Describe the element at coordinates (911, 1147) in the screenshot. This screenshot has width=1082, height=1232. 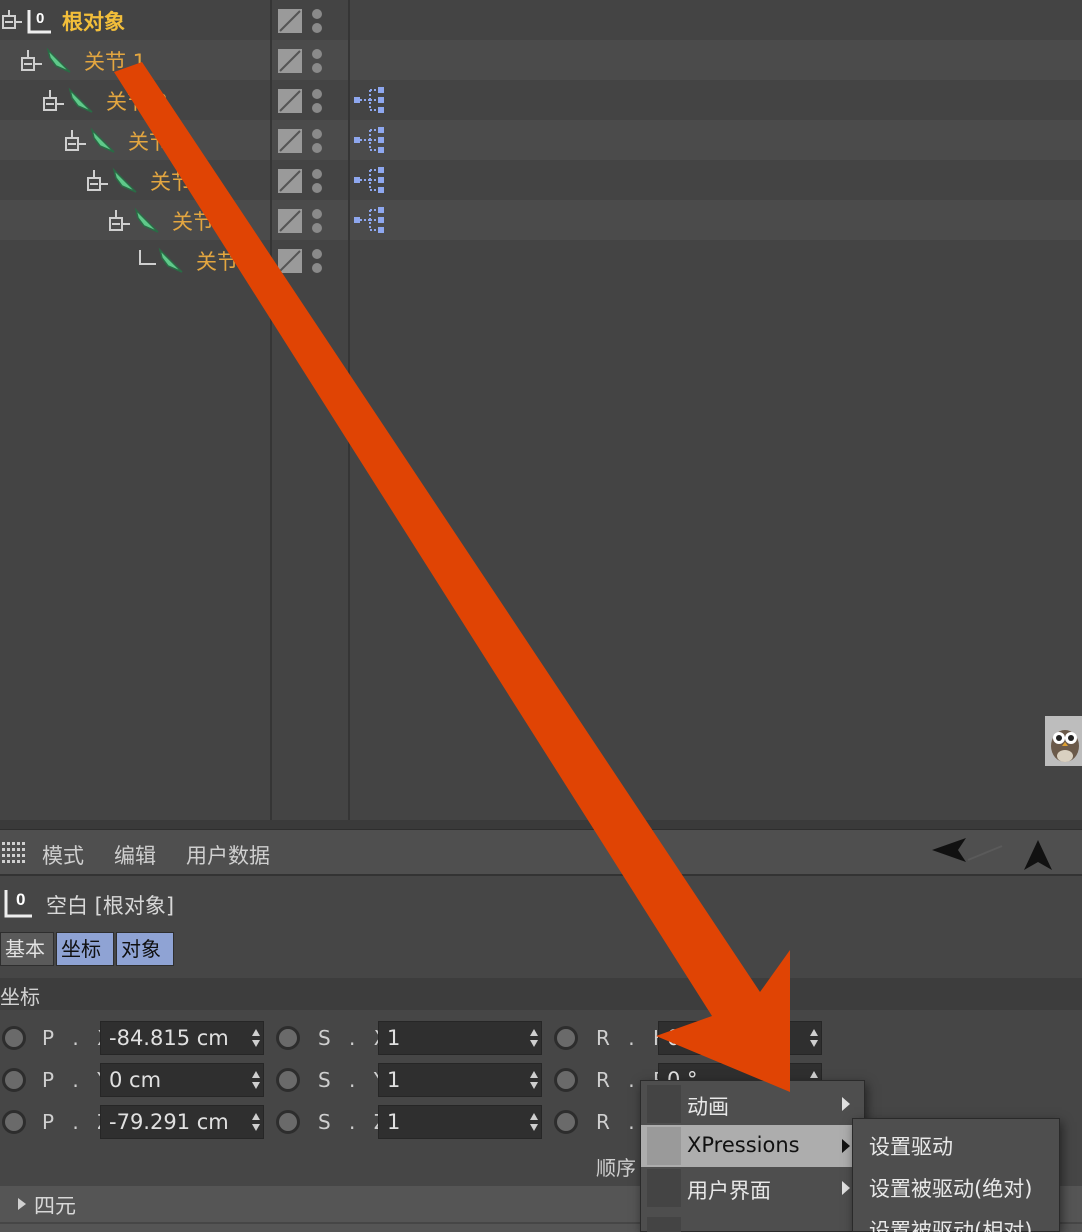
I see `menu-item-label: 设置驱动` at that location.